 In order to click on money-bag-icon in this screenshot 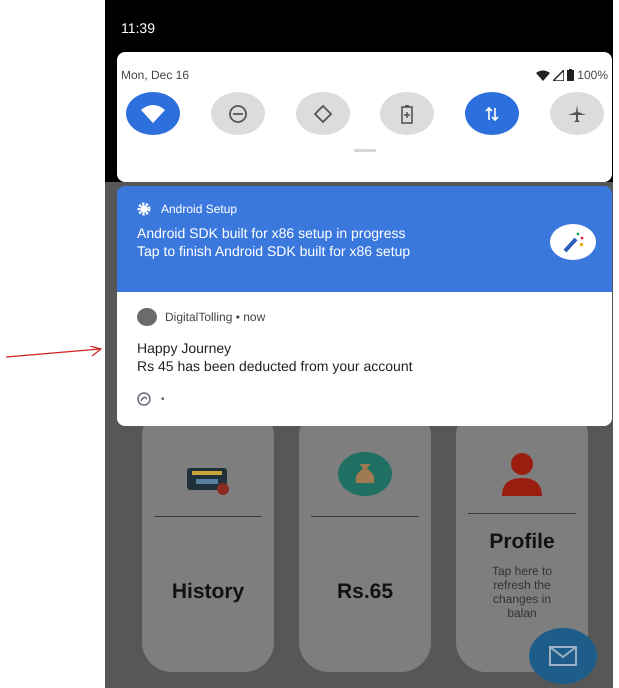, I will do `click(365, 474)`.